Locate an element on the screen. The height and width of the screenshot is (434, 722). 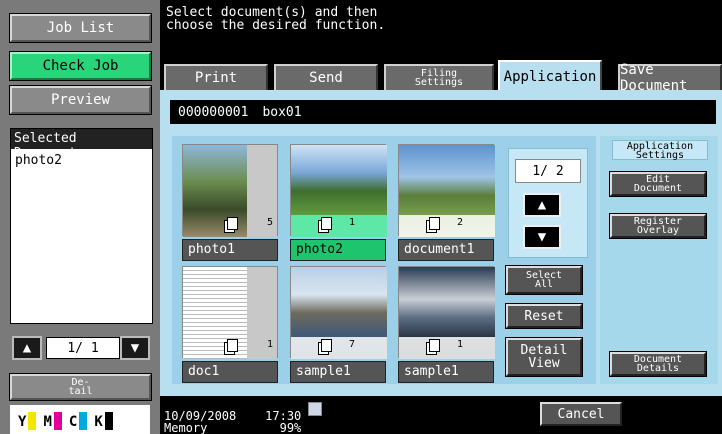
cancel-button: Cancel is located at coordinates (581, 414).